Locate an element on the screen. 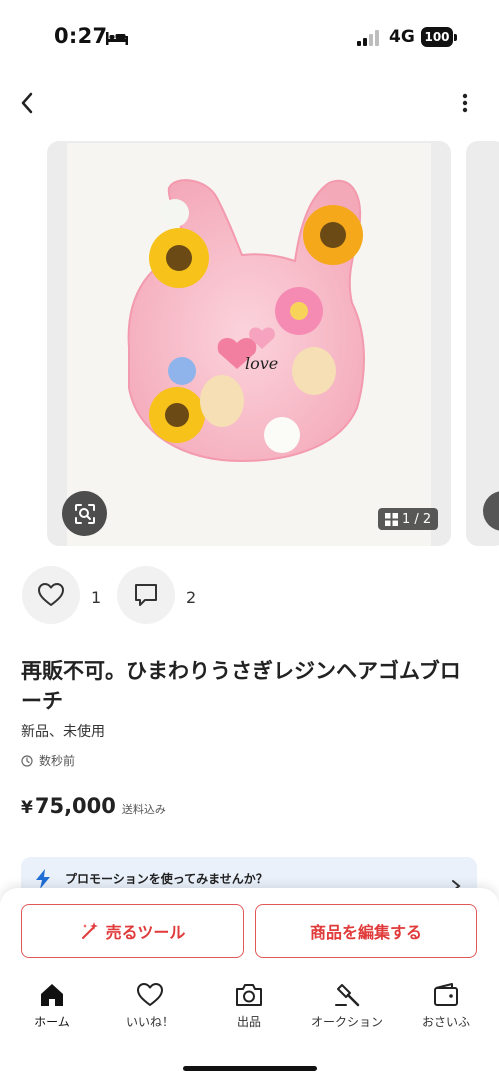 The width and height of the screenshot is (499, 1080). image-search-button is located at coordinates (84, 513).